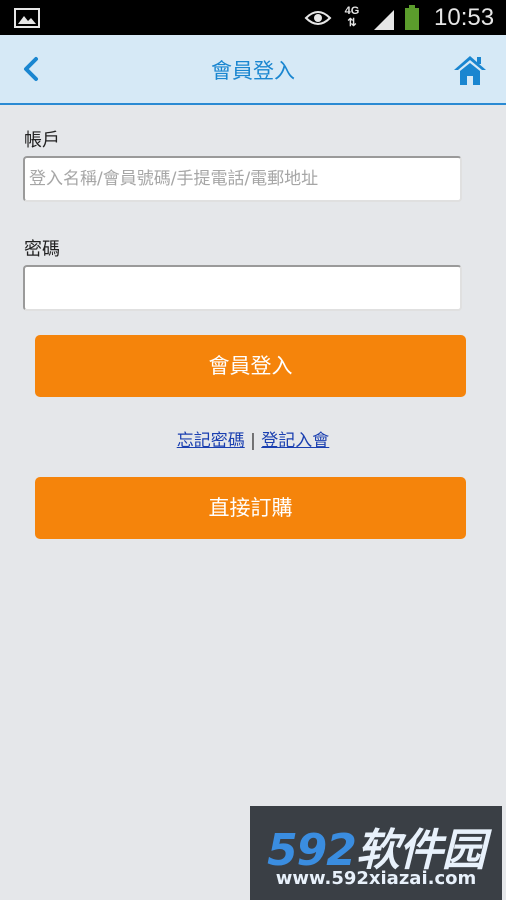 This screenshot has width=506, height=900. Describe the element at coordinates (42, 140) in the screenshot. I see `account-label: 帳戶` at that location.